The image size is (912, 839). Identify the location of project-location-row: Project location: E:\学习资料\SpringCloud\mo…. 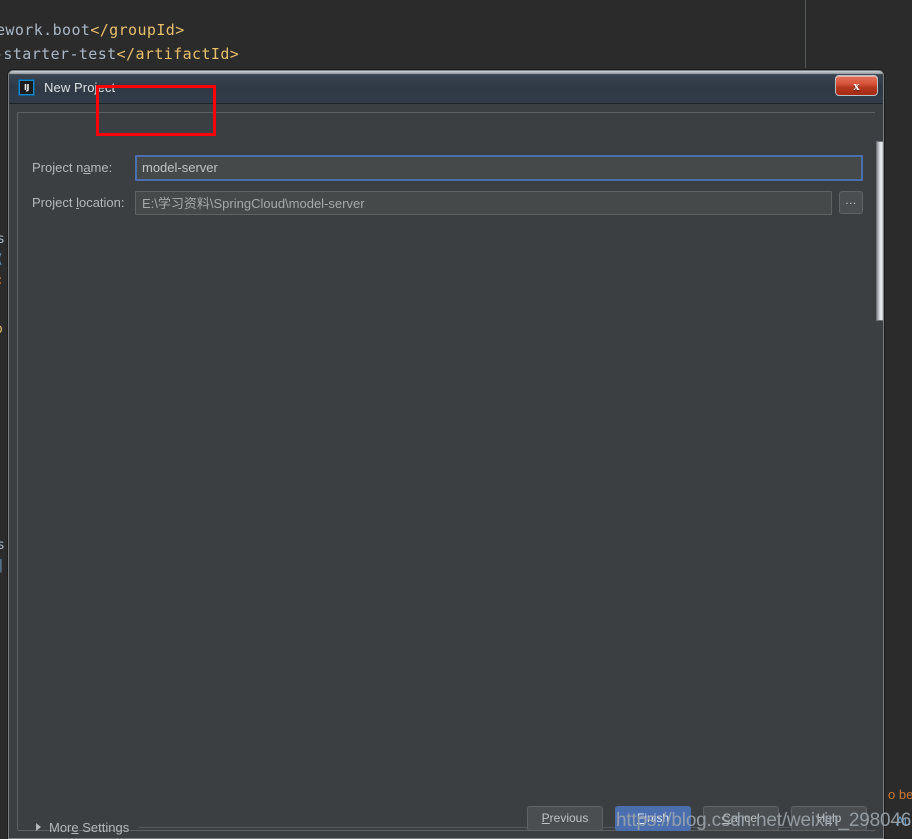
(447, 202).